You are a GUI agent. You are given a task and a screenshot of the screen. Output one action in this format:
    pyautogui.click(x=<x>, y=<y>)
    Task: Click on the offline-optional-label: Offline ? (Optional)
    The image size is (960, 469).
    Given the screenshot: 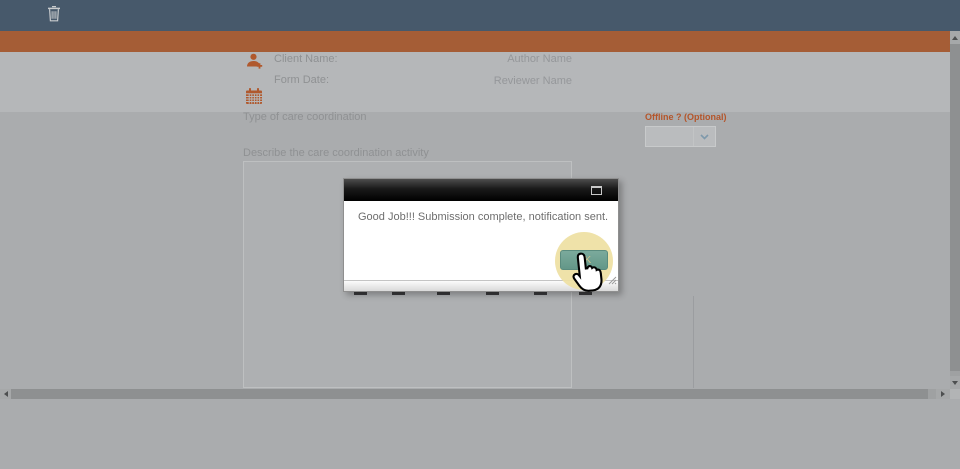 What is the action you would take?
    pyautogui.click(x=686, y=117)
    